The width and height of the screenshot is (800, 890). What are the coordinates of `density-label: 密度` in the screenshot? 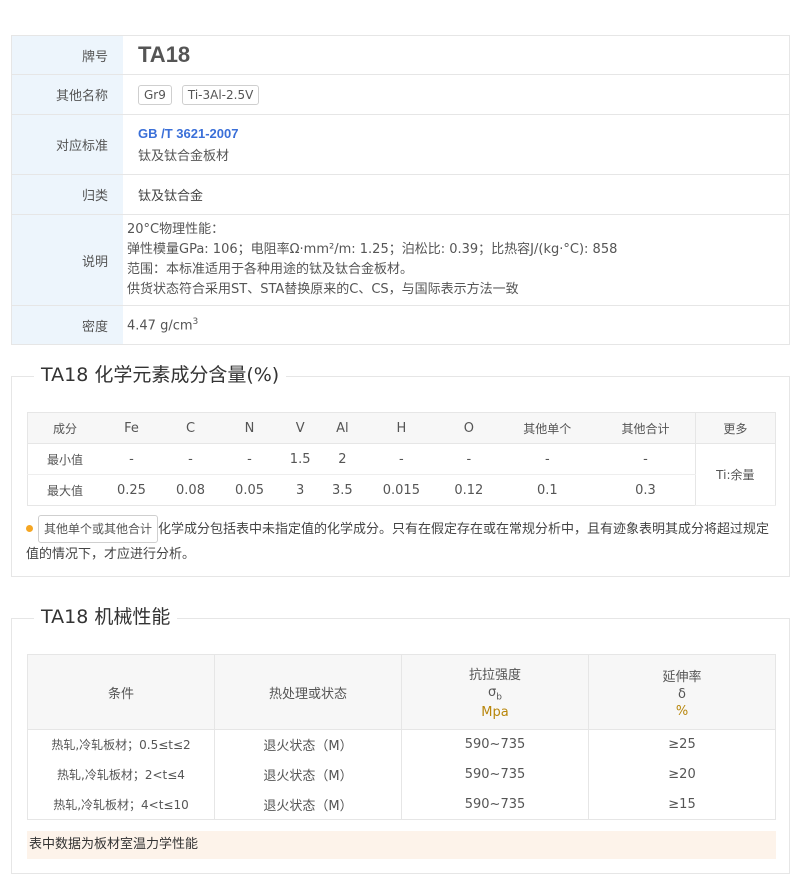 It's located at (67, 325).